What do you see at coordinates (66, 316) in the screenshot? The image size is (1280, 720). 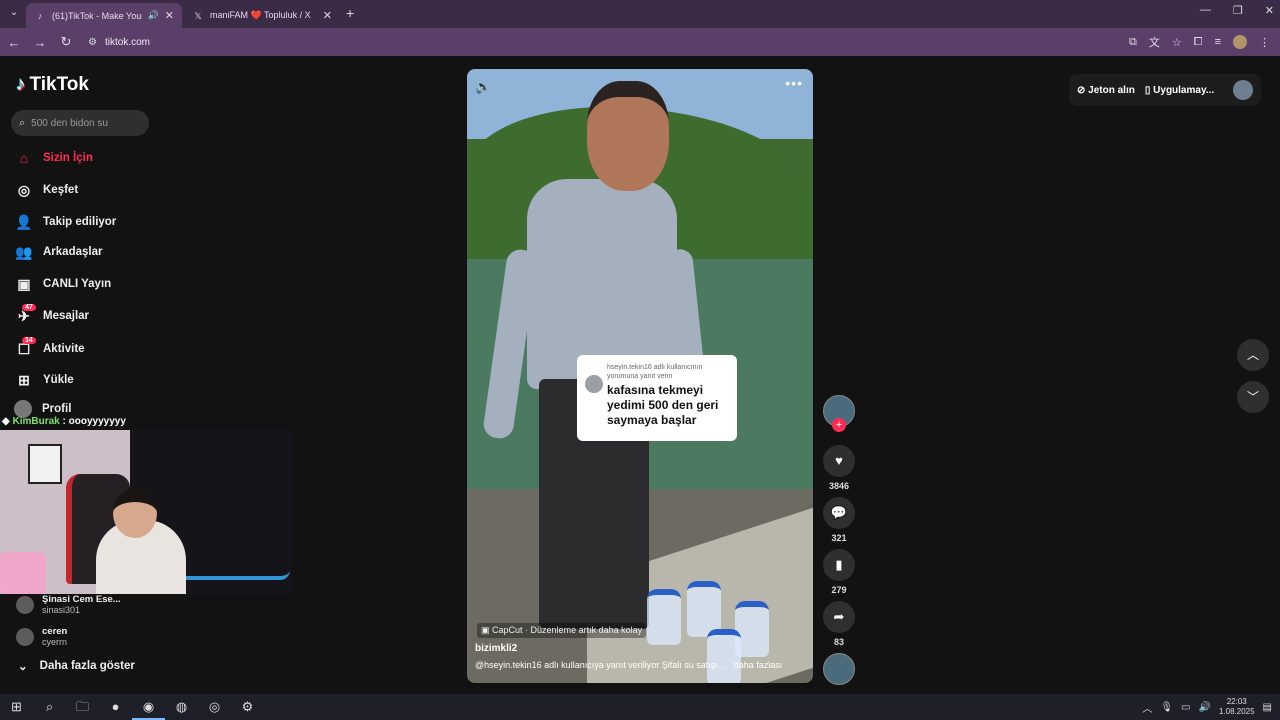 I see `sidebar-item-label: Mesajlar` at bounding box center [66, 316].